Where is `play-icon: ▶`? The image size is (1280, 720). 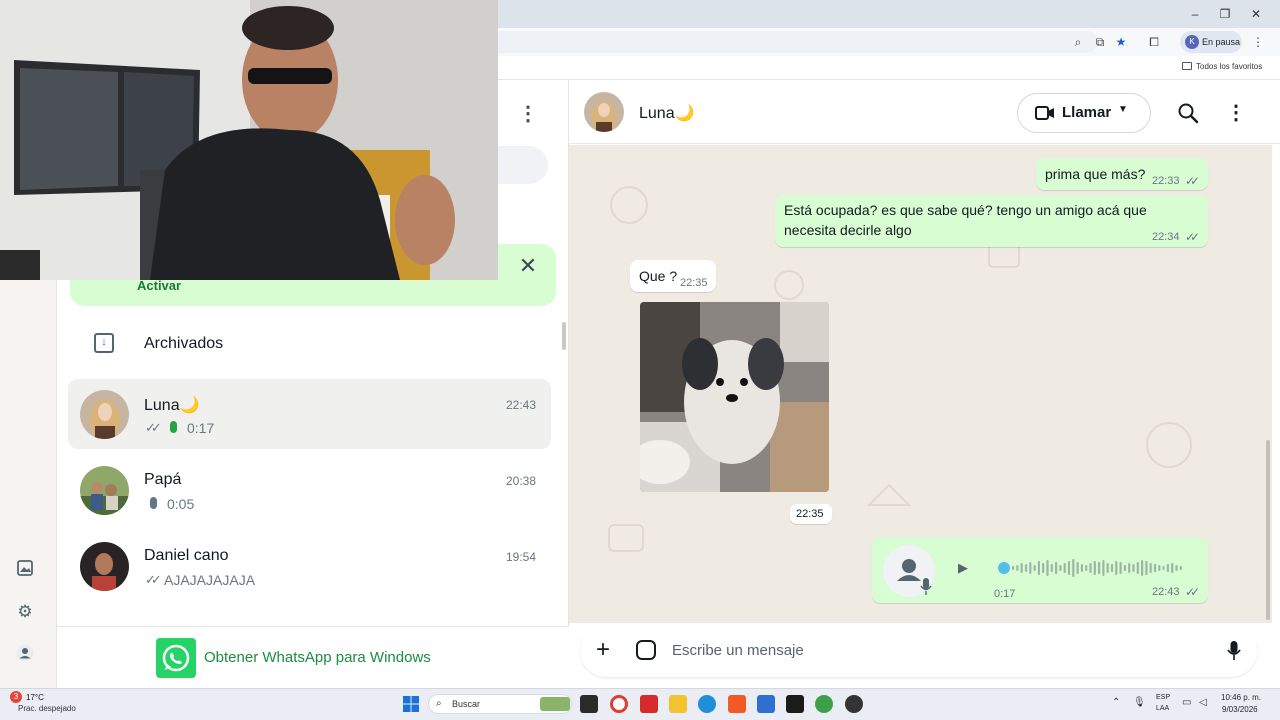
play-icon: ▶ is located at coordinates (963, 568).